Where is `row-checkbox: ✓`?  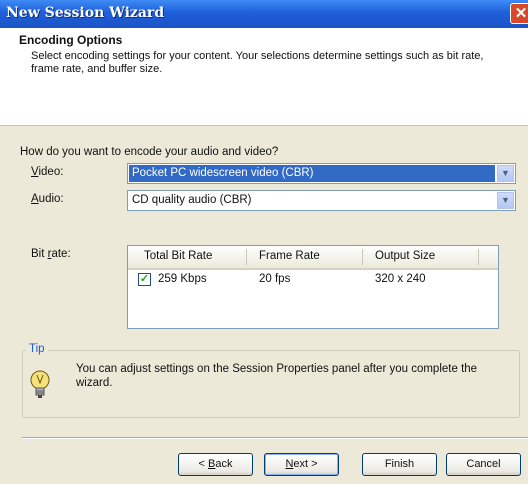 row-checkbox: ✓ is located at coordinates (144, 279).